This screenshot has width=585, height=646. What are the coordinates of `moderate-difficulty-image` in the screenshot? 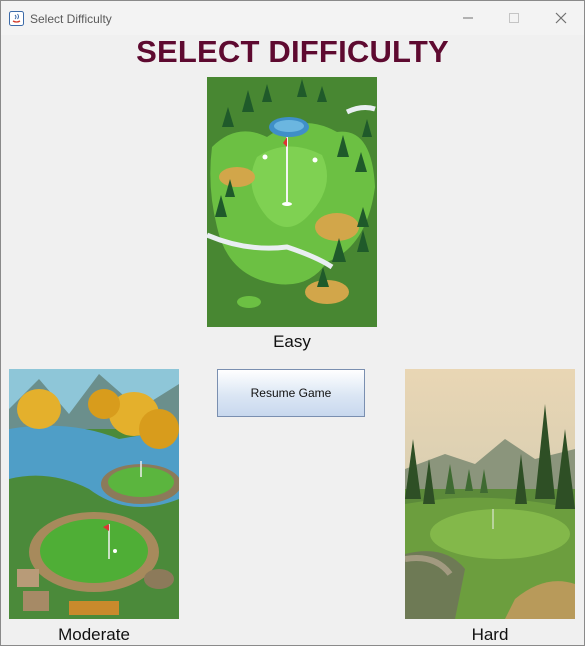 It's located at (94, 494).